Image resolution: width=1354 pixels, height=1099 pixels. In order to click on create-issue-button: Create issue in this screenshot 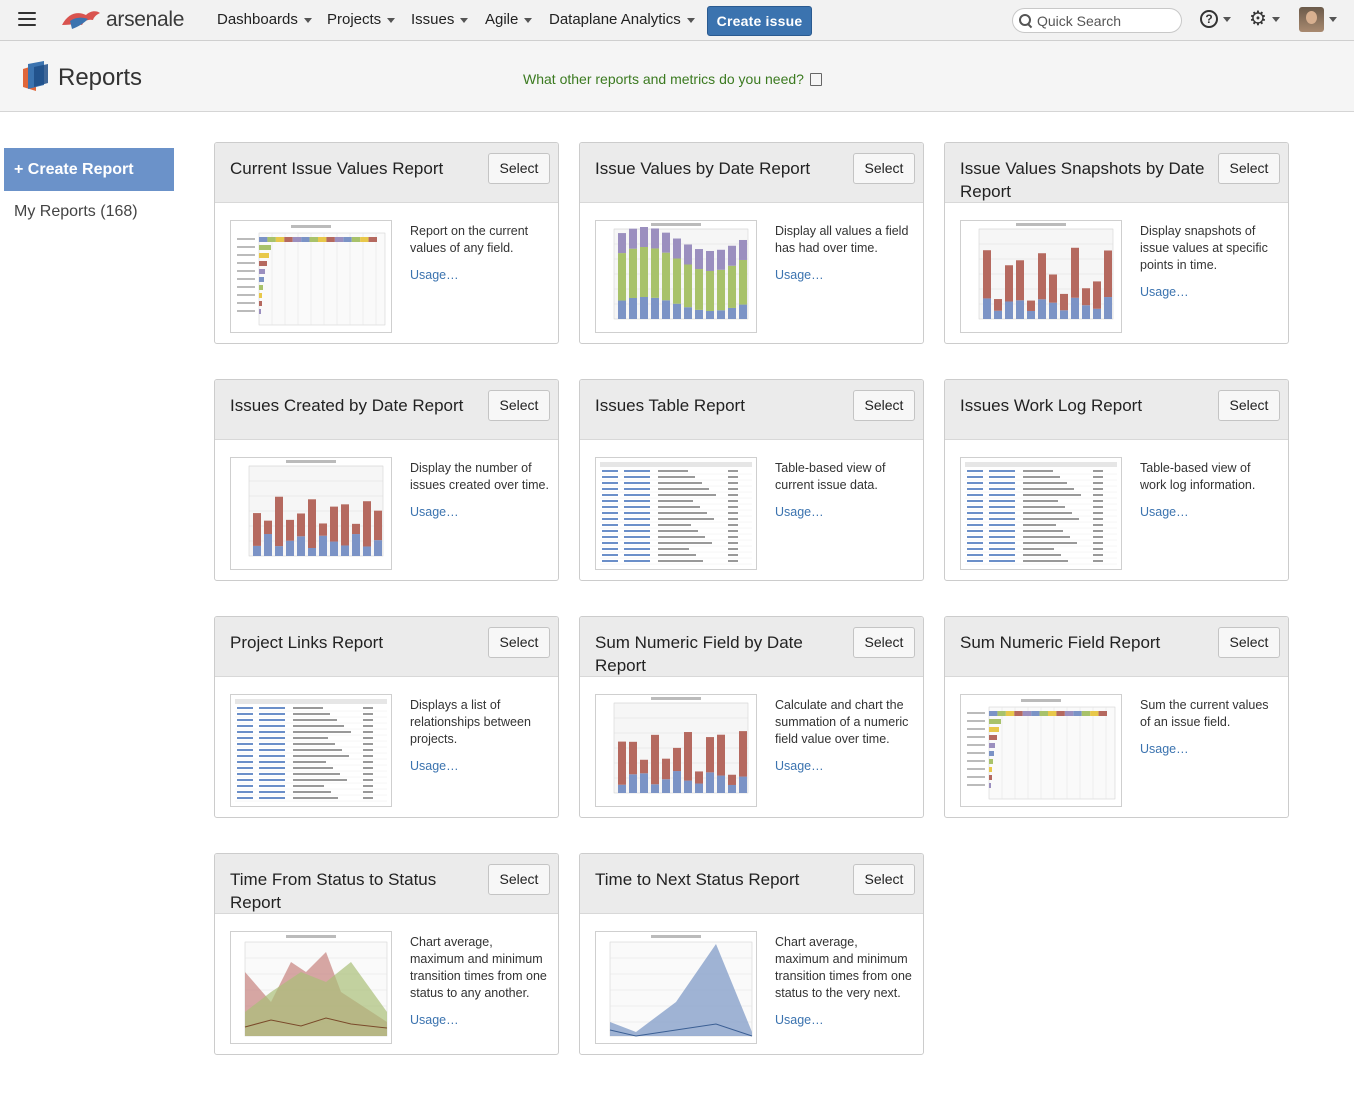, I will do `click(759, 21)`.